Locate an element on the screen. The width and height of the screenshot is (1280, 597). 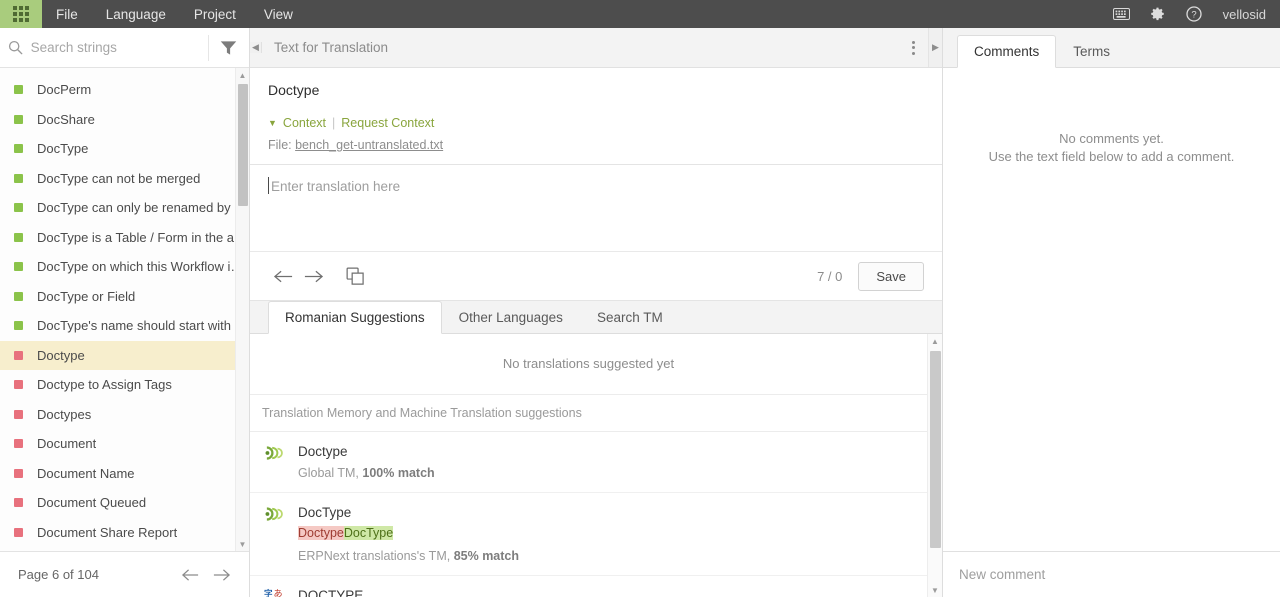
string-list-item: Document Share Report is located at coordinates (124, 533).